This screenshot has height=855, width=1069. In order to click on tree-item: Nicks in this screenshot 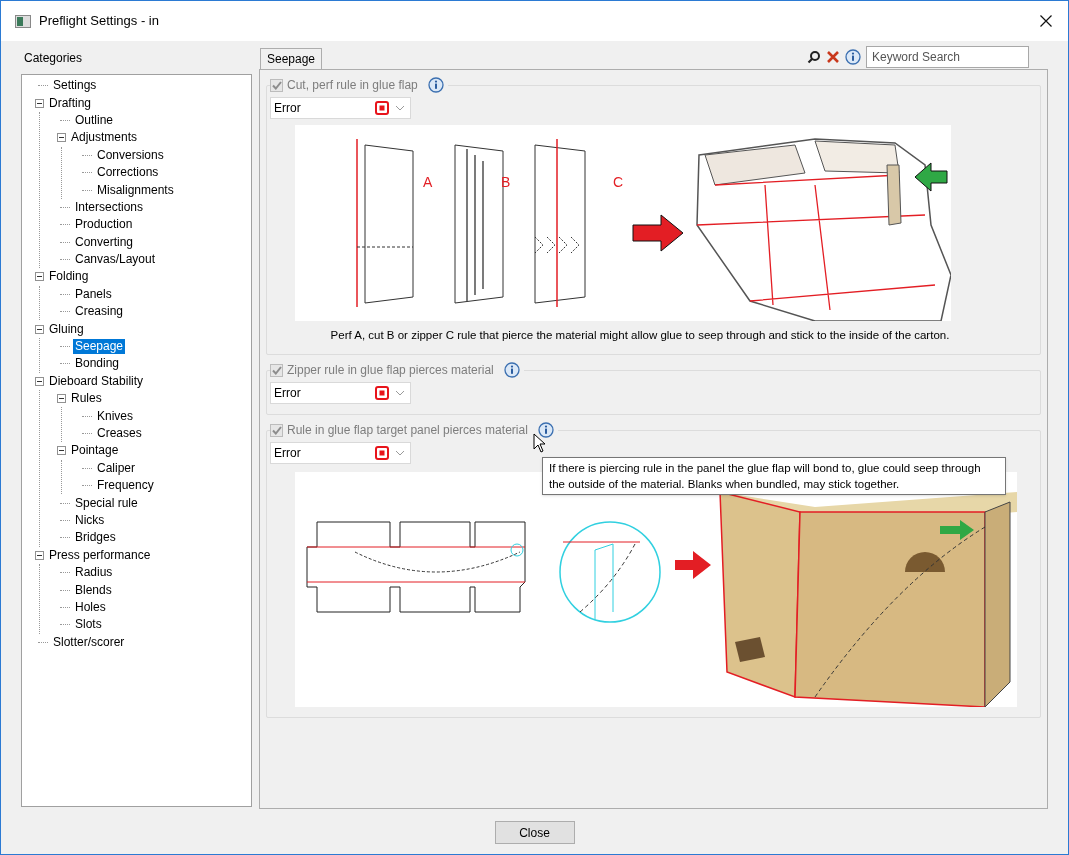, I will do `click(90, 520)`.